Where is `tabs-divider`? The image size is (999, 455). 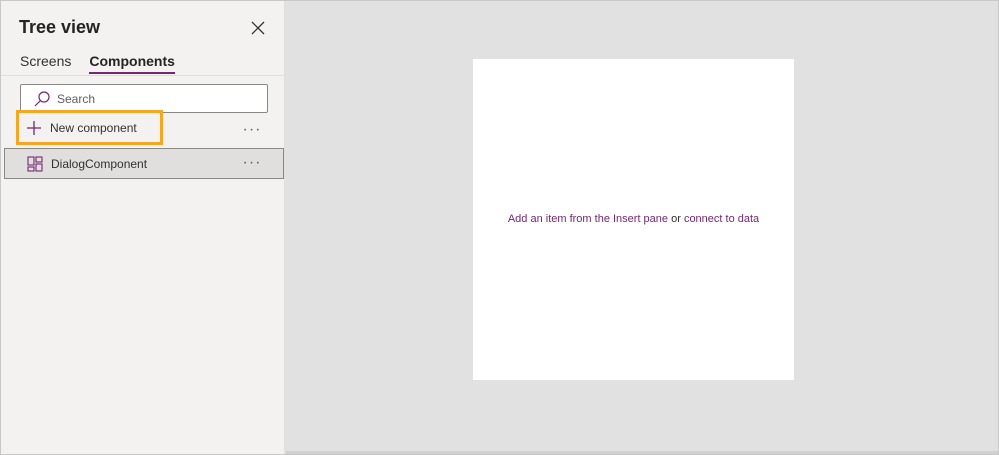 tabs-divider is located at coordinates (142, 75).